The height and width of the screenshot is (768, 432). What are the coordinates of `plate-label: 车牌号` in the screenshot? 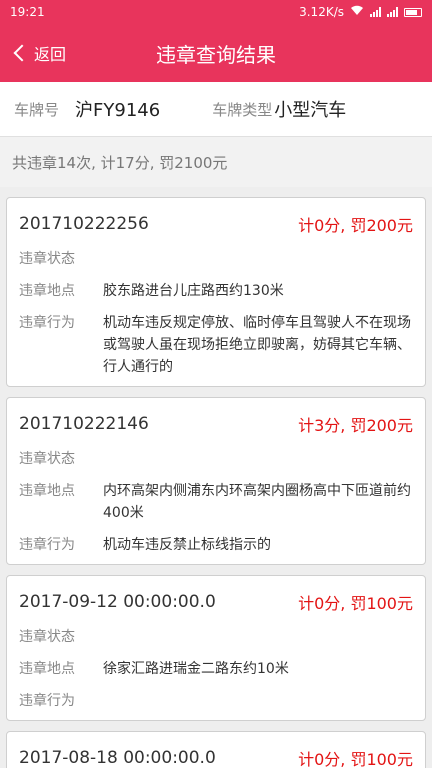 It's located at (37, 109).